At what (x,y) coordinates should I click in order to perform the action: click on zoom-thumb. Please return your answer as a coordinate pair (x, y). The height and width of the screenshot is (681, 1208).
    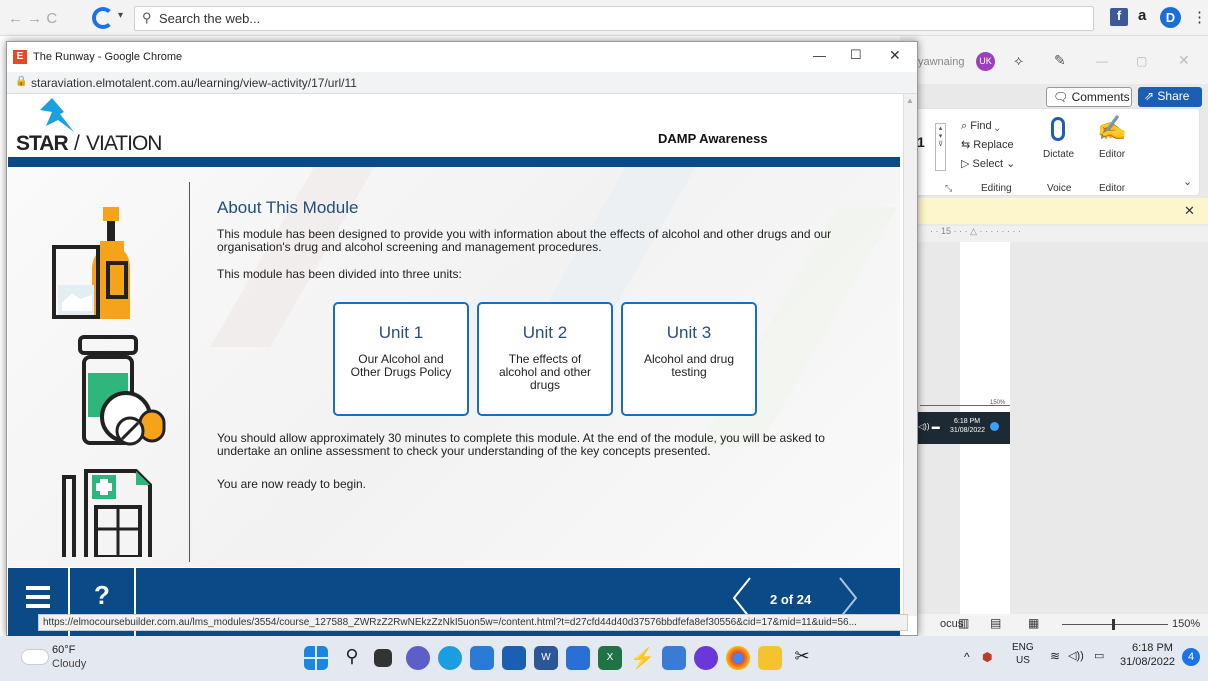
    Looking at the image, I should click on (1113, 624).